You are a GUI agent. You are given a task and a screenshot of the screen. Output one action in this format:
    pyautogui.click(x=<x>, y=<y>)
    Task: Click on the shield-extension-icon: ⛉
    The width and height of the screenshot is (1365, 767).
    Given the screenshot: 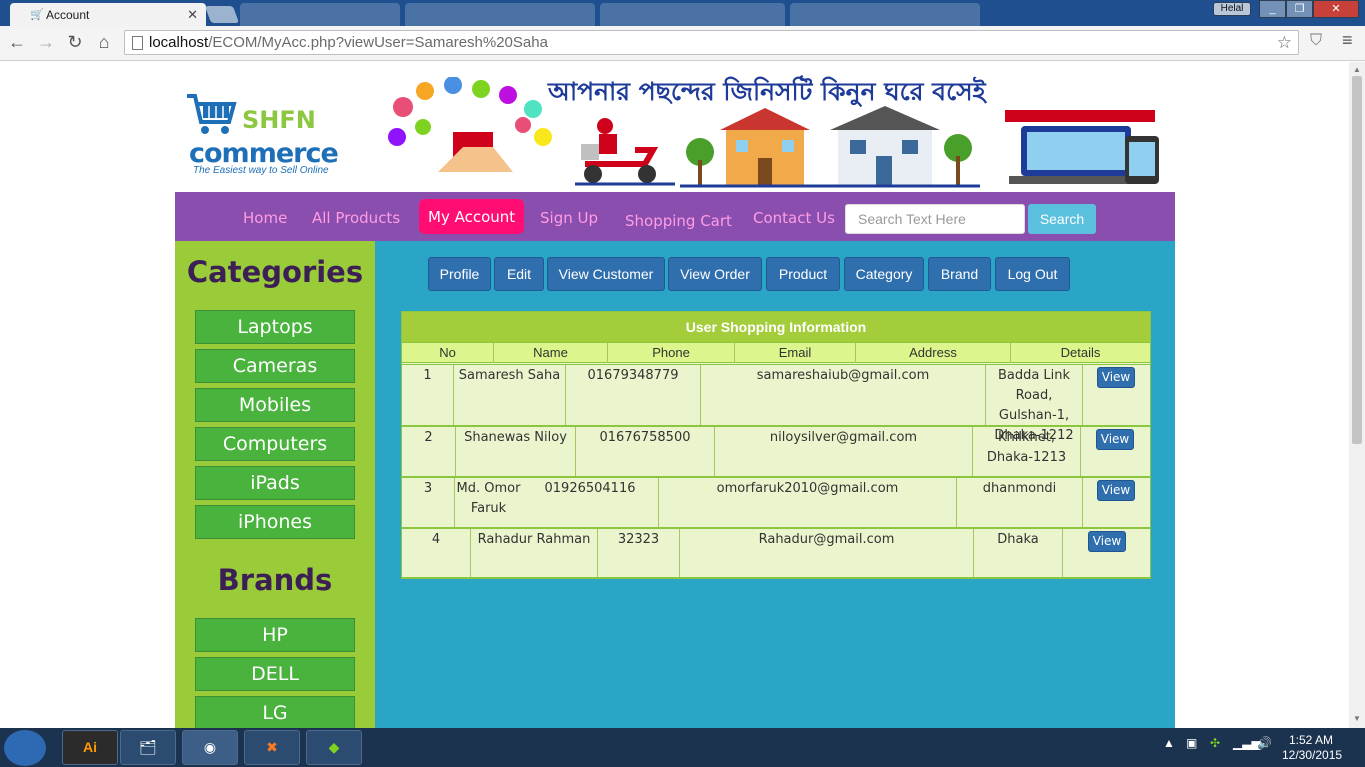 What is the action you would take?
    pyautogui.click(x=1316, y=41)
    